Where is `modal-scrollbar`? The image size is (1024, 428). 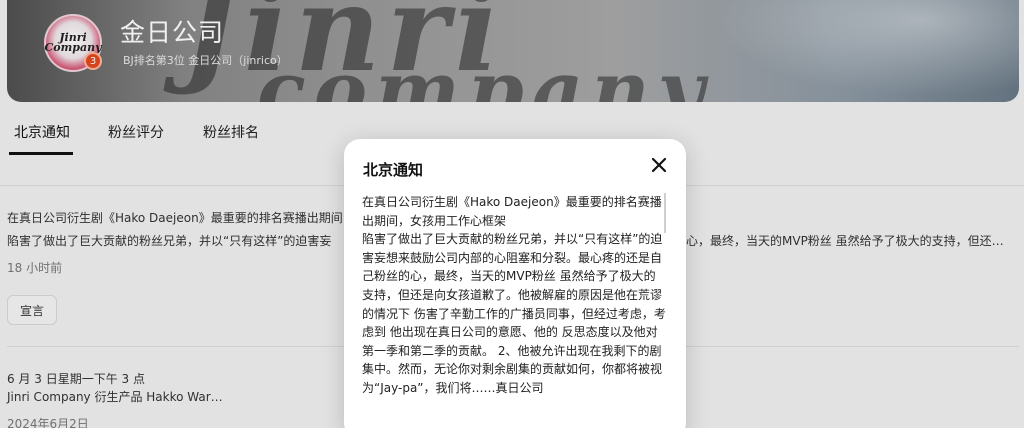
modal-scrollbar is located at coordinates (665, 213).